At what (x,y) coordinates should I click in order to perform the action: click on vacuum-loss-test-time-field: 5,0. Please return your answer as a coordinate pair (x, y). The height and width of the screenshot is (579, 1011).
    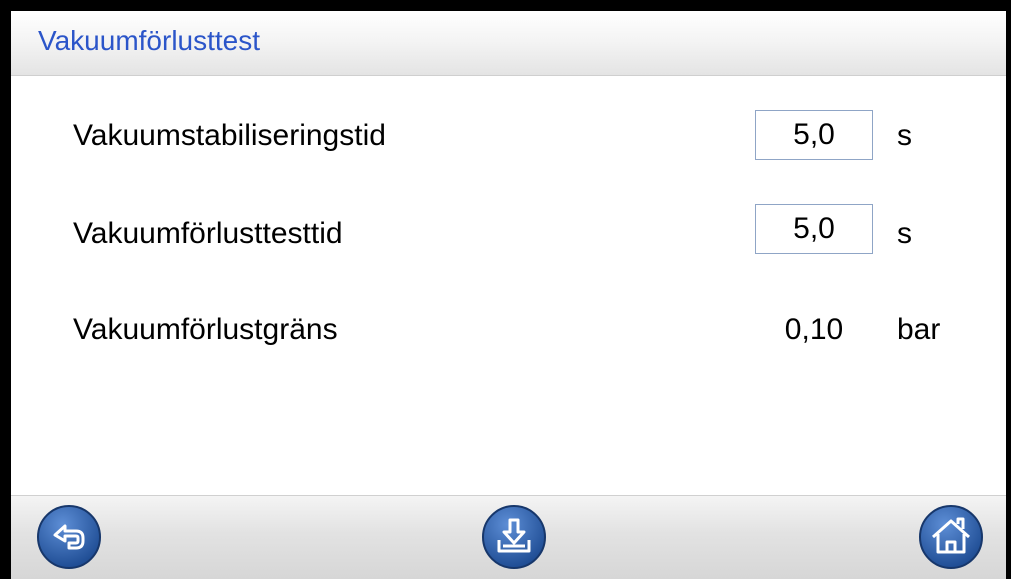
    Looking at the image, I should click on (814, 229).